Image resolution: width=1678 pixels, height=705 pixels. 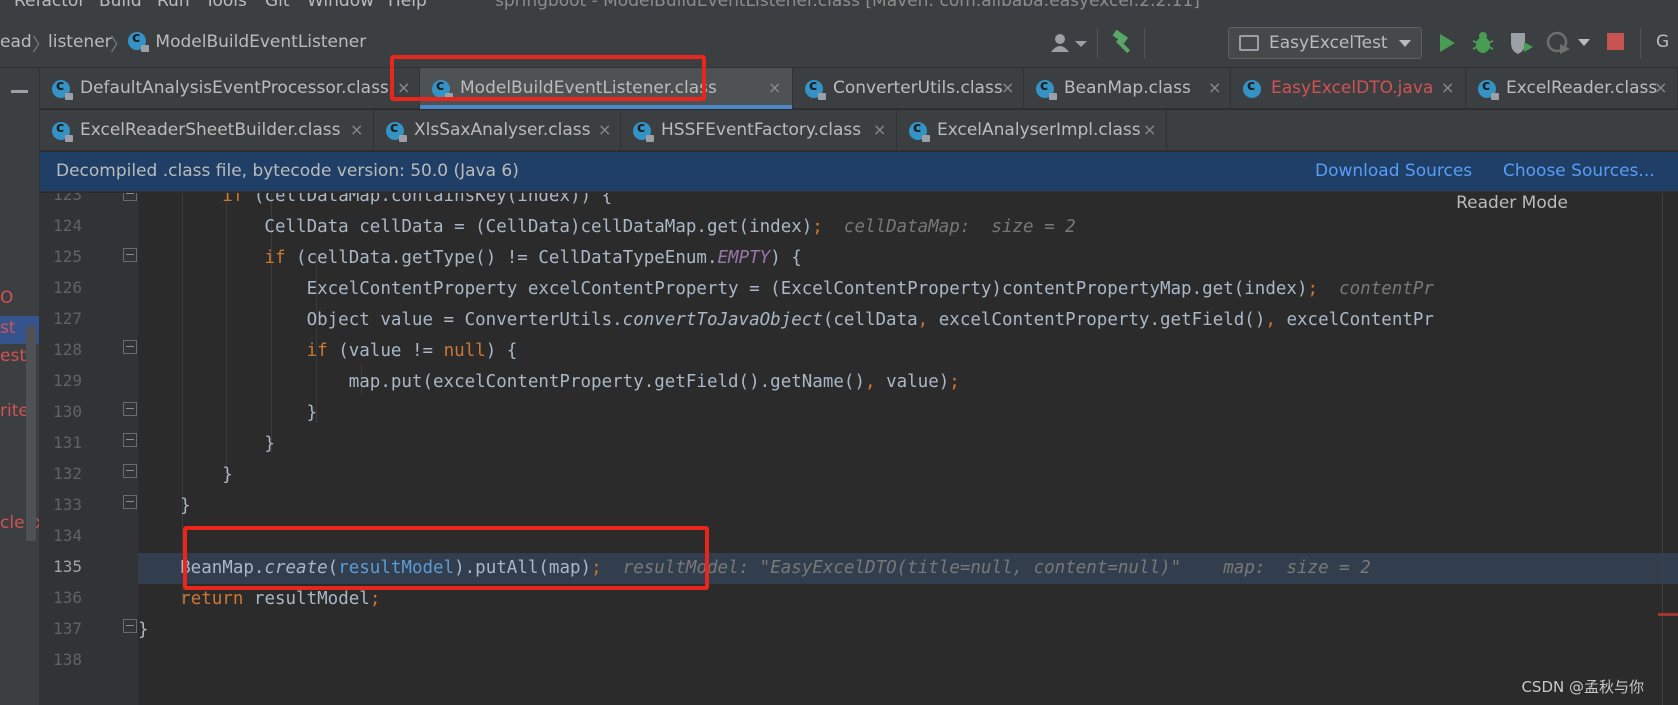 What do you see at coordinates (761, 130) in the screenshot?
I see `tab-label: HSSFEventFactory.class` at bounding box center [761, 130].